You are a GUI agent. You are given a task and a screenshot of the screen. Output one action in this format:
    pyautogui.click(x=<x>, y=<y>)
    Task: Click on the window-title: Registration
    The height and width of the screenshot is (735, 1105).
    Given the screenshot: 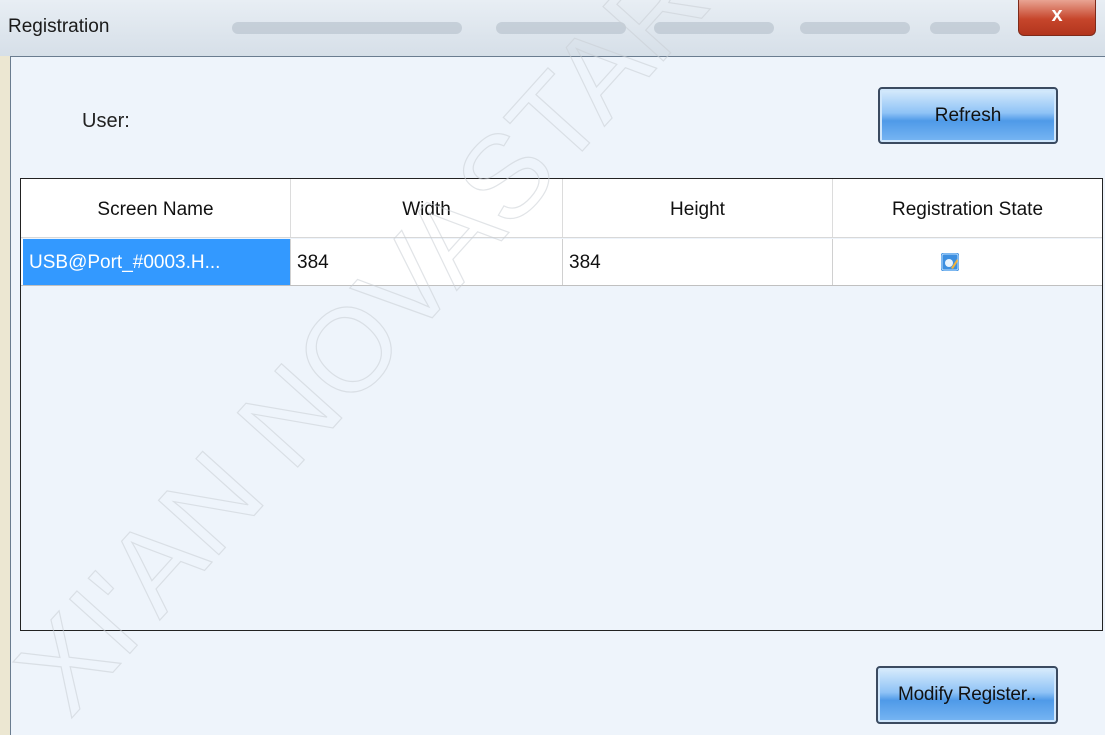 What is the action you would take?
    pyautogui.click(x=59, y=26)
    